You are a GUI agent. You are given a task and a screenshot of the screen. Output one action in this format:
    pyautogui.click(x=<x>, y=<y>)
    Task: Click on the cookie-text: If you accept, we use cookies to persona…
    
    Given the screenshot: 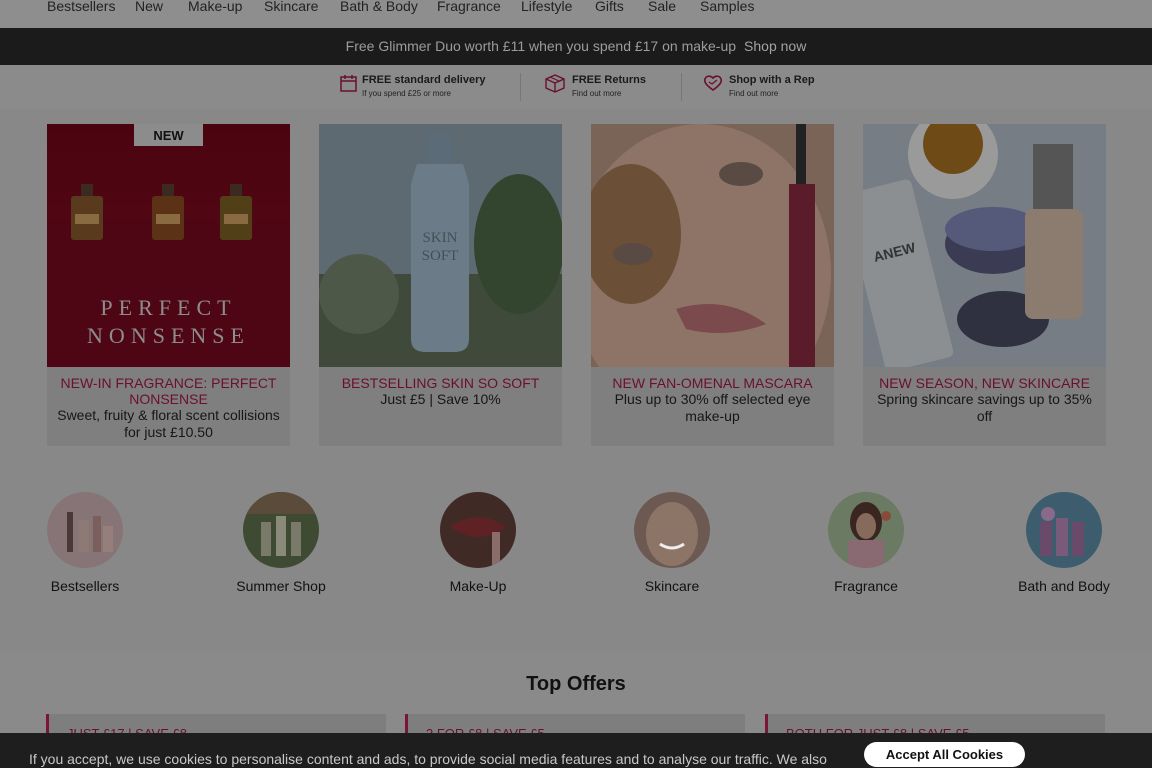 What is the action you would take?
    pyautogui.click(x=428, y=759)
    